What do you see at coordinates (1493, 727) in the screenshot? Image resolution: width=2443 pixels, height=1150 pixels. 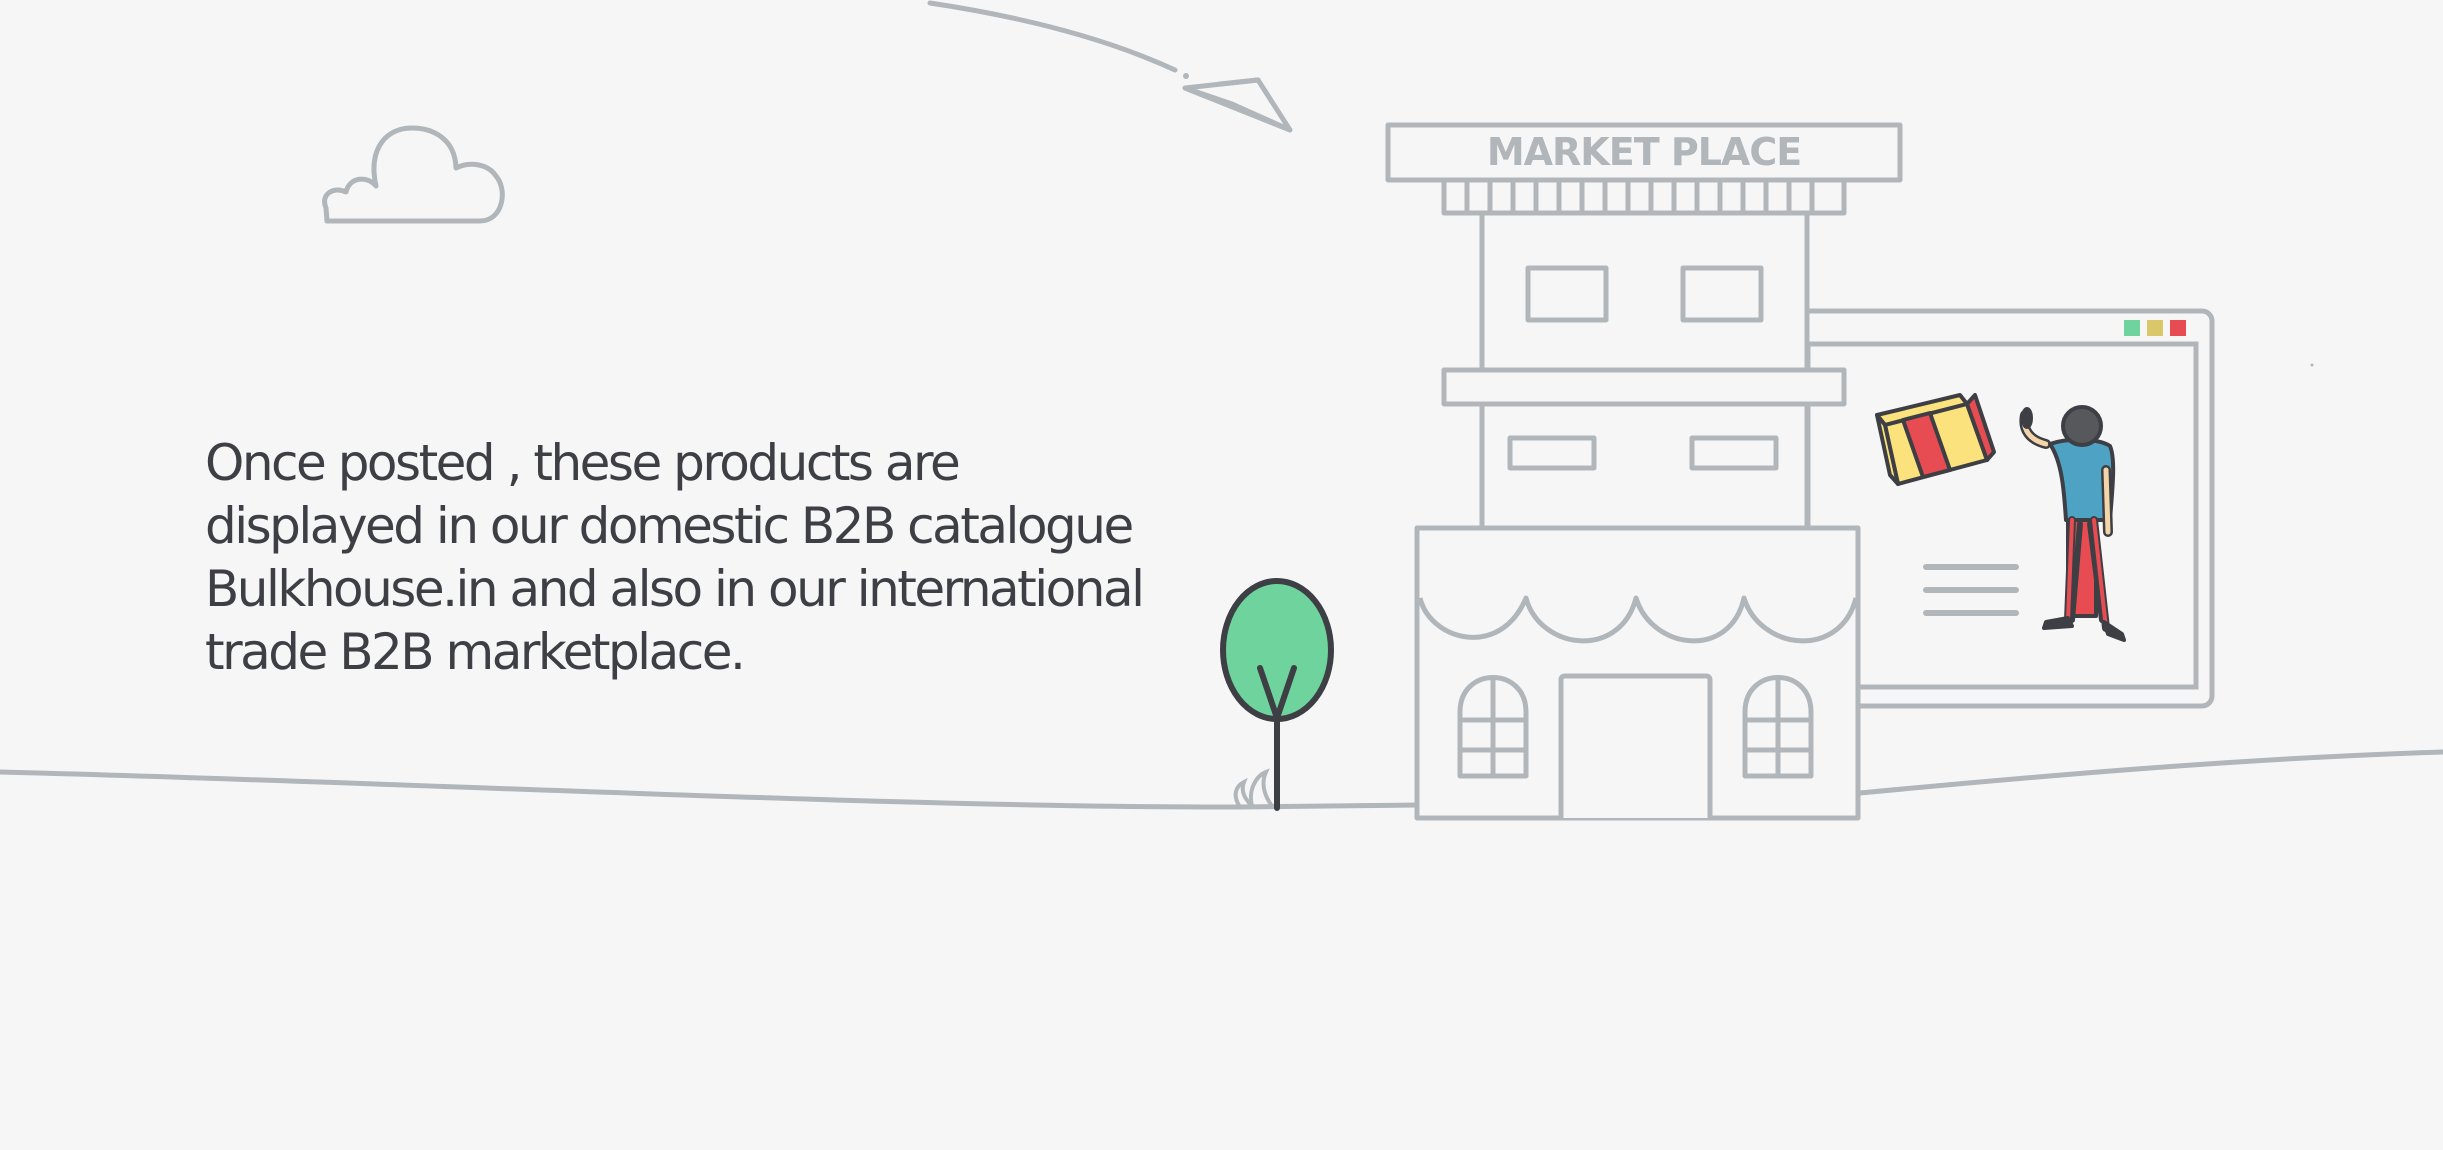 I see `arched-window-left` at bounding box center [1493, 727].